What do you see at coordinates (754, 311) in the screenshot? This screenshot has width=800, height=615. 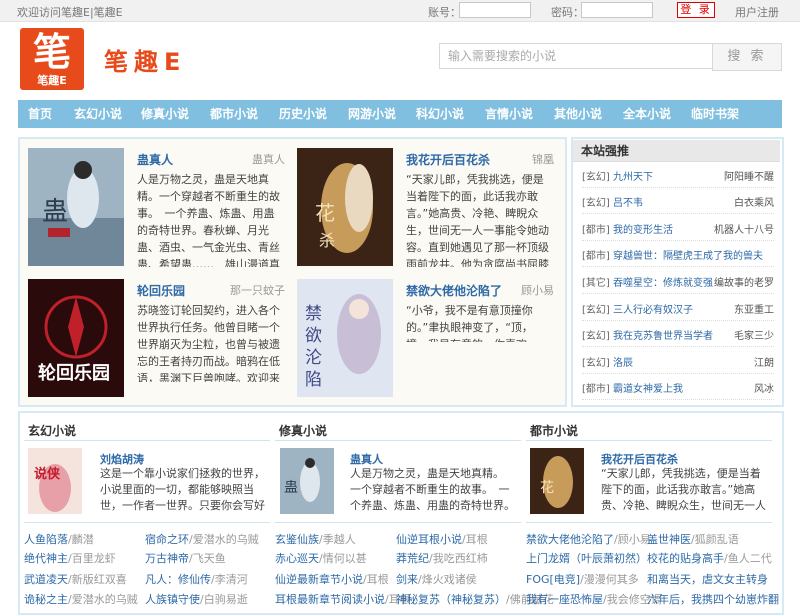 I see `recommend-author: 东亚重工` at bounding box center [754, 311].